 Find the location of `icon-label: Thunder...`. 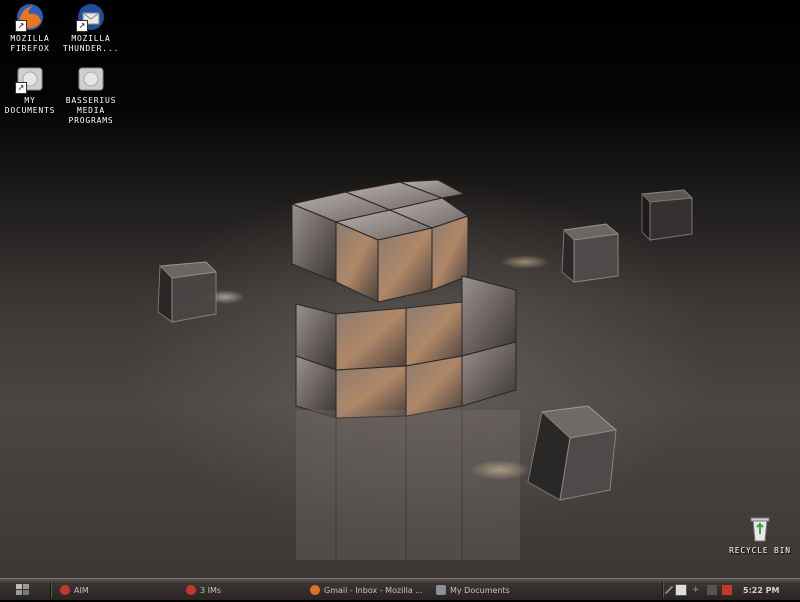

icon-label: Thunder... is located at coordinates (91, 48).